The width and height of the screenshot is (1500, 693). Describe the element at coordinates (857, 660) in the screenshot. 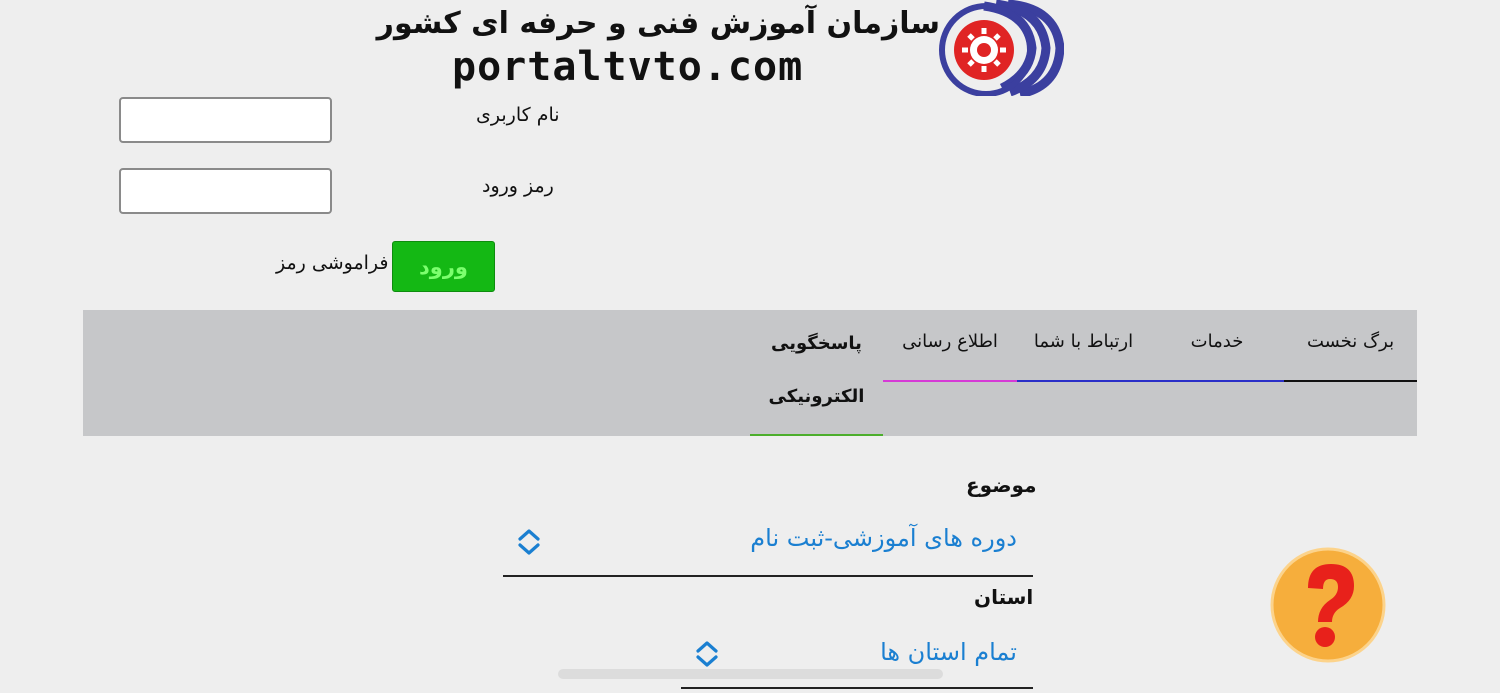

I see `province-select: تمام استان ها` at that location.